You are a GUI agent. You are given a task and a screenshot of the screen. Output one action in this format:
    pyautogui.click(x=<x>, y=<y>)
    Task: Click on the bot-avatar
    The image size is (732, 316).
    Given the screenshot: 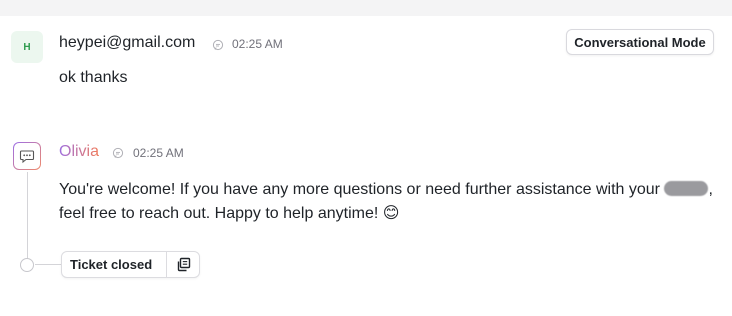 What is the action you would take?
    pyautogui.click(x=27, y=156)
    